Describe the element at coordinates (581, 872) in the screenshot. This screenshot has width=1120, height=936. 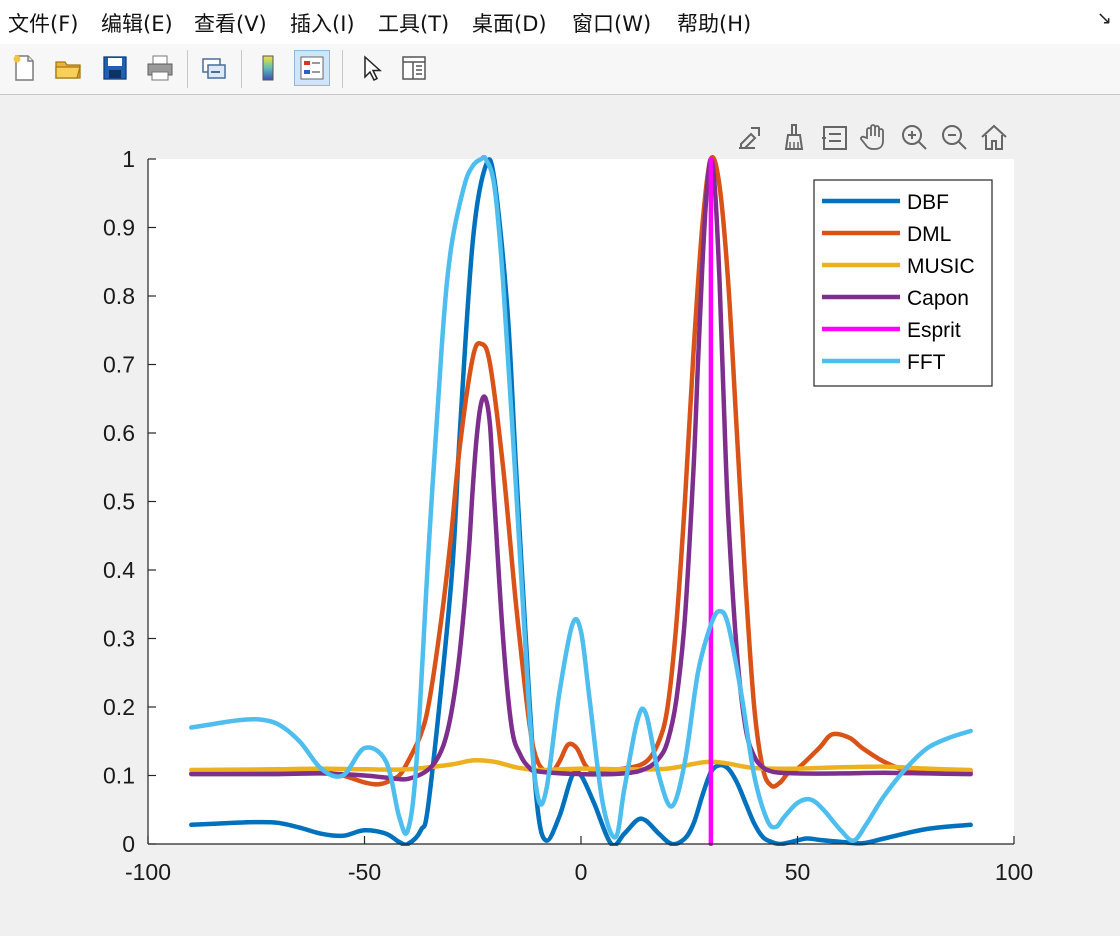
I see `x-tick-label: 0` at that location.